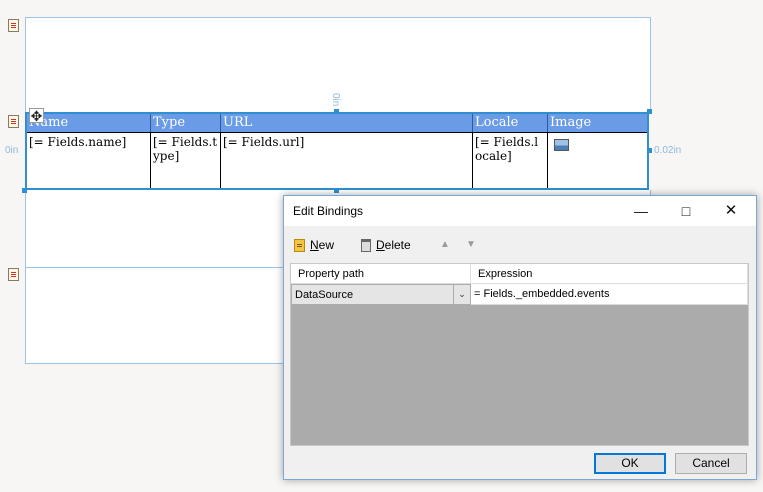 The height and width of the screenshot is (492, 763). I want to click on dialog-toolbar: New Delete ▲ ▼, so click(520, 244).